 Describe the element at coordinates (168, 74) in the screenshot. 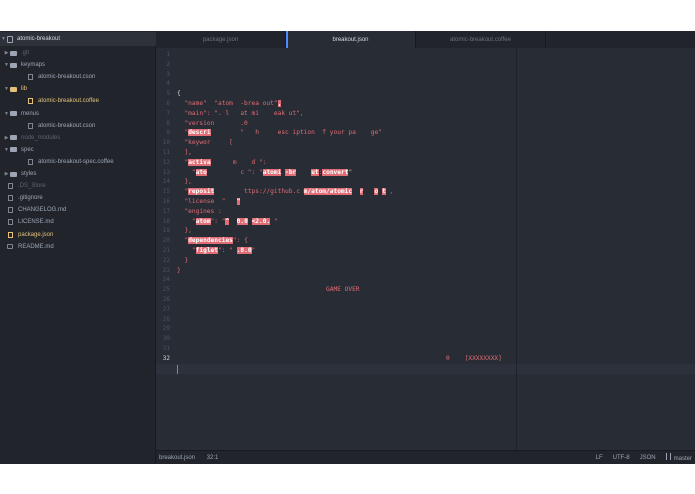

I see `line-number: 3` at that location.